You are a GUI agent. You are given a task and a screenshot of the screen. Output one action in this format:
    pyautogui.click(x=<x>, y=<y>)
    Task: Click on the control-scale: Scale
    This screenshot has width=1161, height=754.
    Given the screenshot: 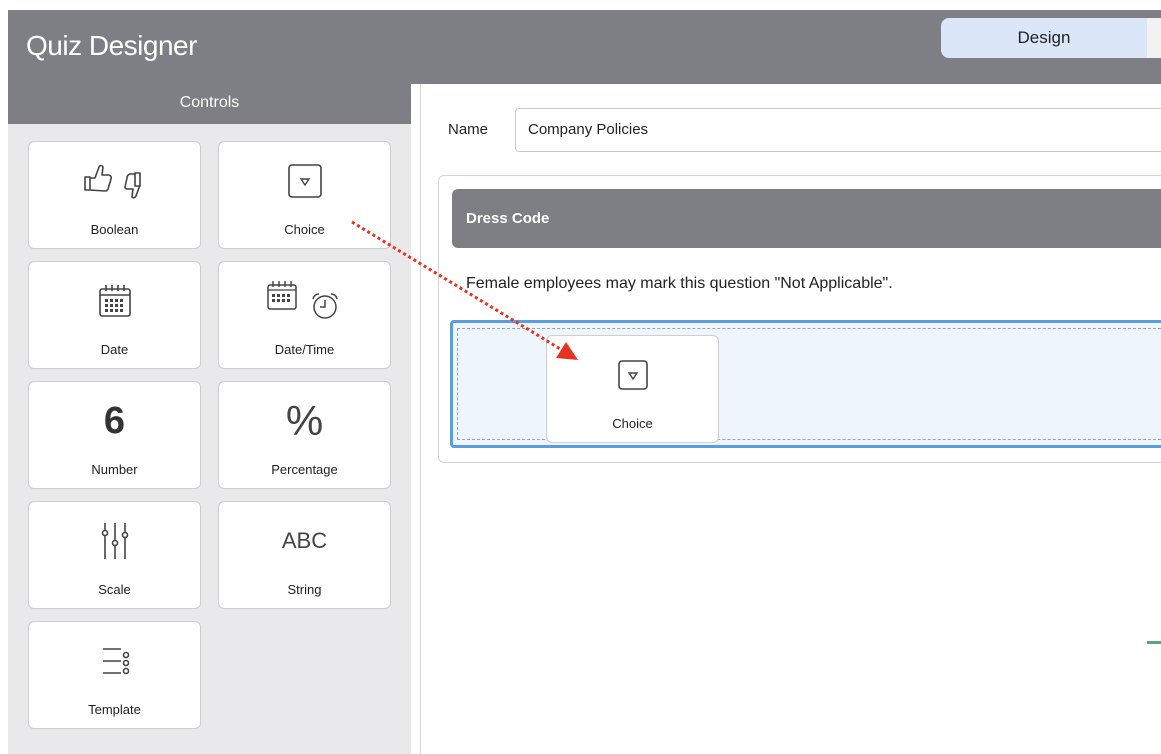 What is the action you would take?
    pyautogui.click(x=114, y=555)
    